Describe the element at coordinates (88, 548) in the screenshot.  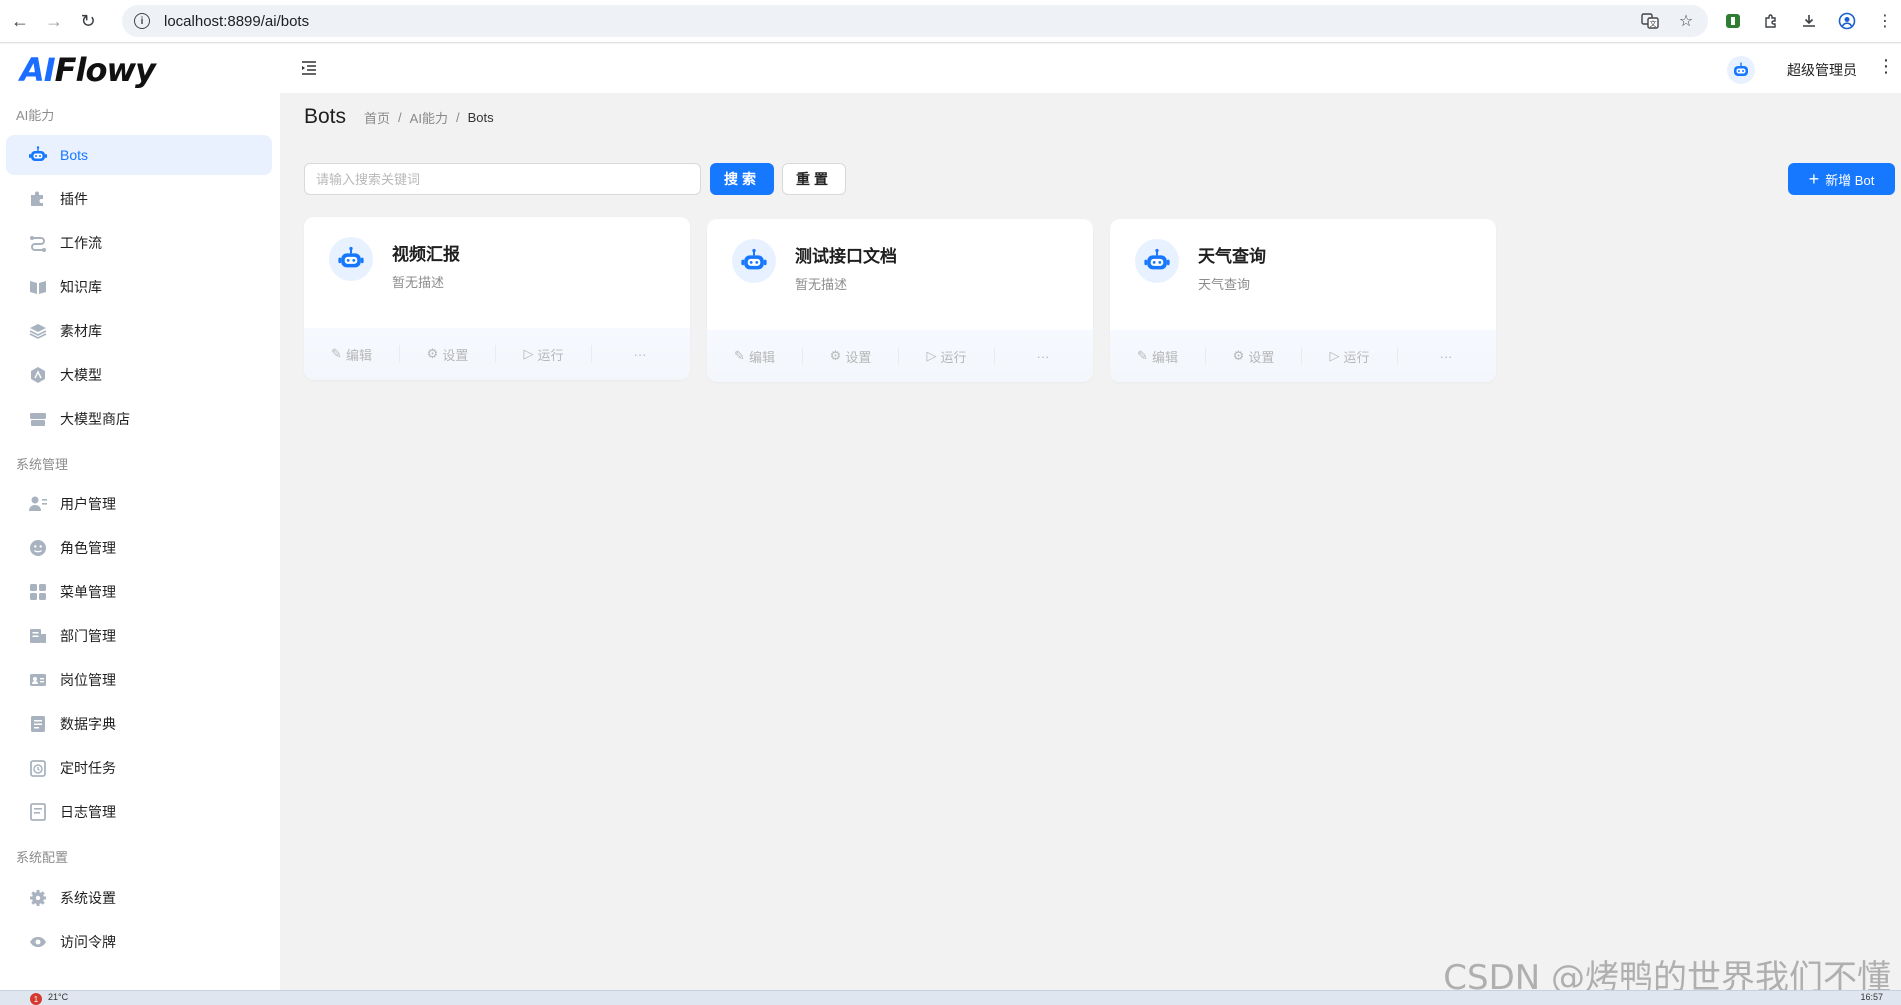
I see `sidebar-item-label: 角色管理` at that location.